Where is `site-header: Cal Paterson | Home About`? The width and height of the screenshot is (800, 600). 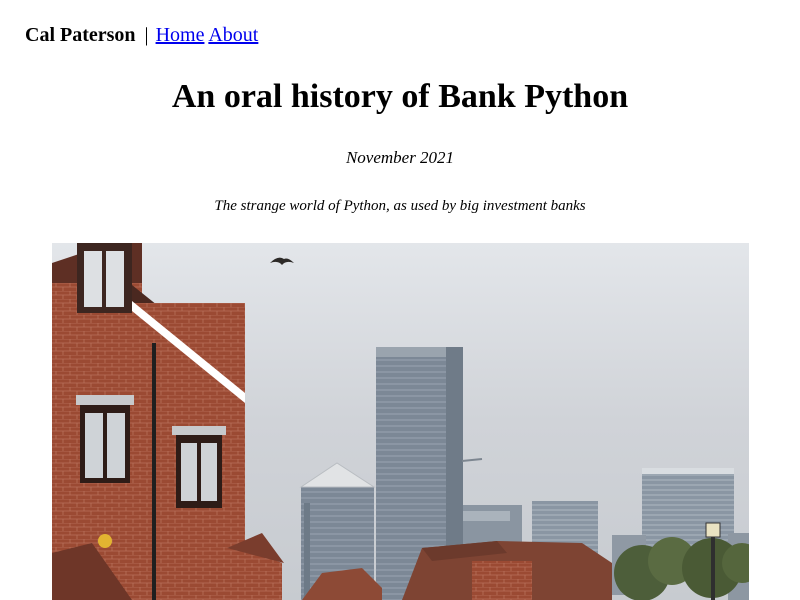
site-header: Cal Paterson | Home About is located at coordinates (141, 35).